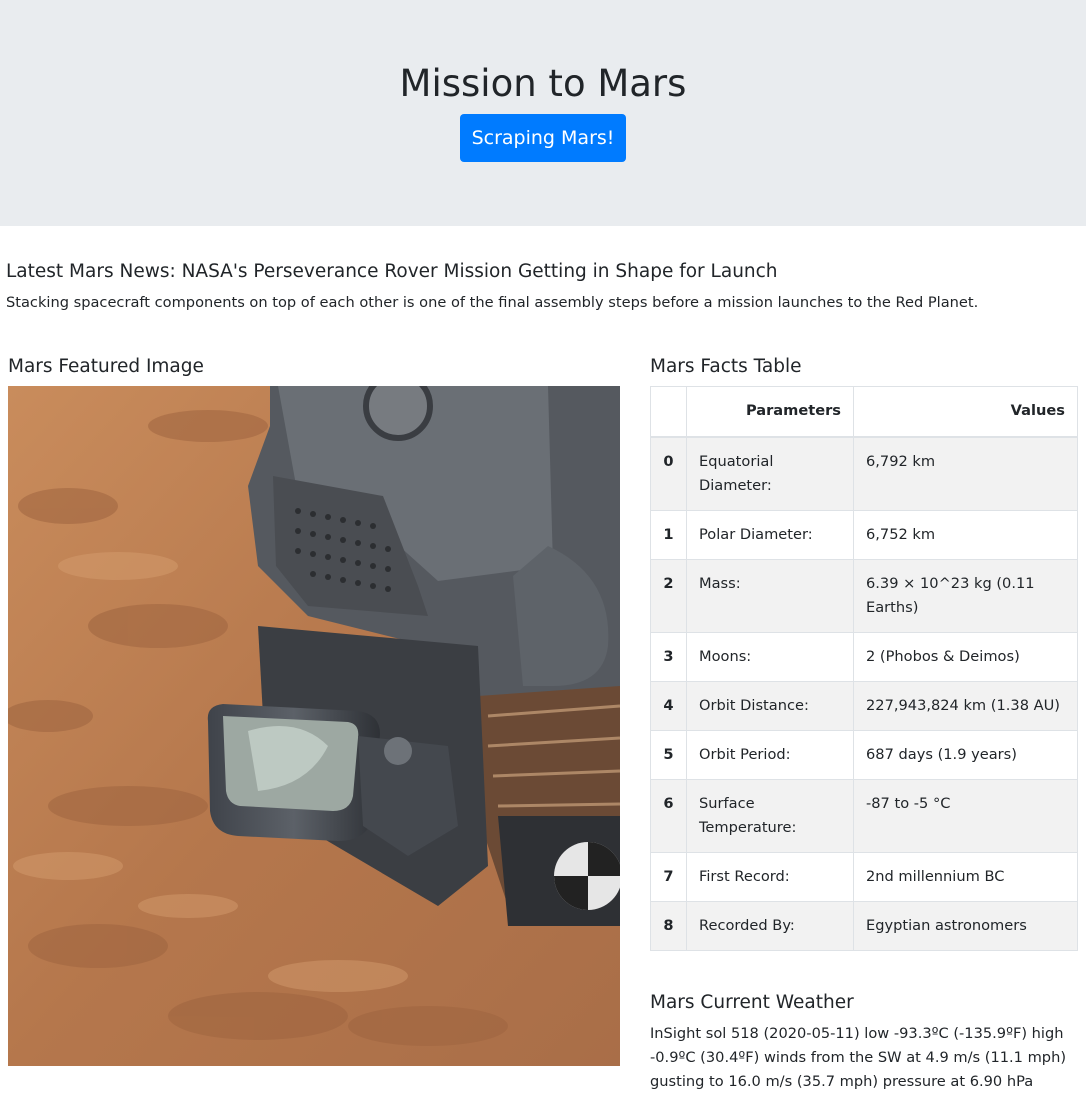 The image size is (1086, 1107). What do you see at coordinates (965, 595) in the screenshot?
I see `row-value: 6.39 × 10^23 kg (0.11 Earths)` at bounding box center [965, 595].